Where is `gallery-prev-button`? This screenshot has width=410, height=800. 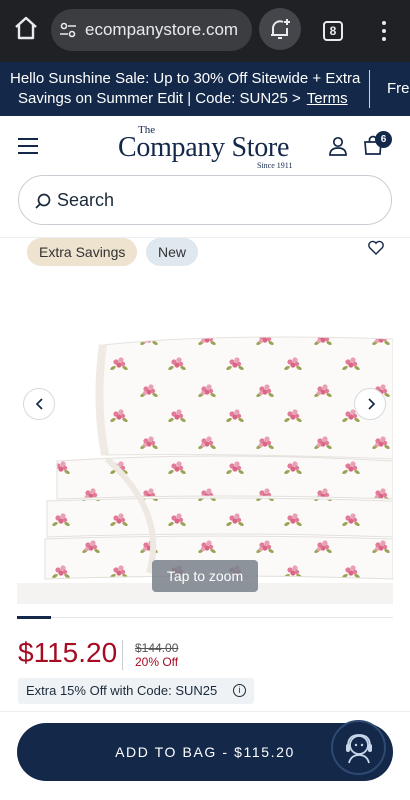
gallery-prev-button is located at coordinates (39, 404).